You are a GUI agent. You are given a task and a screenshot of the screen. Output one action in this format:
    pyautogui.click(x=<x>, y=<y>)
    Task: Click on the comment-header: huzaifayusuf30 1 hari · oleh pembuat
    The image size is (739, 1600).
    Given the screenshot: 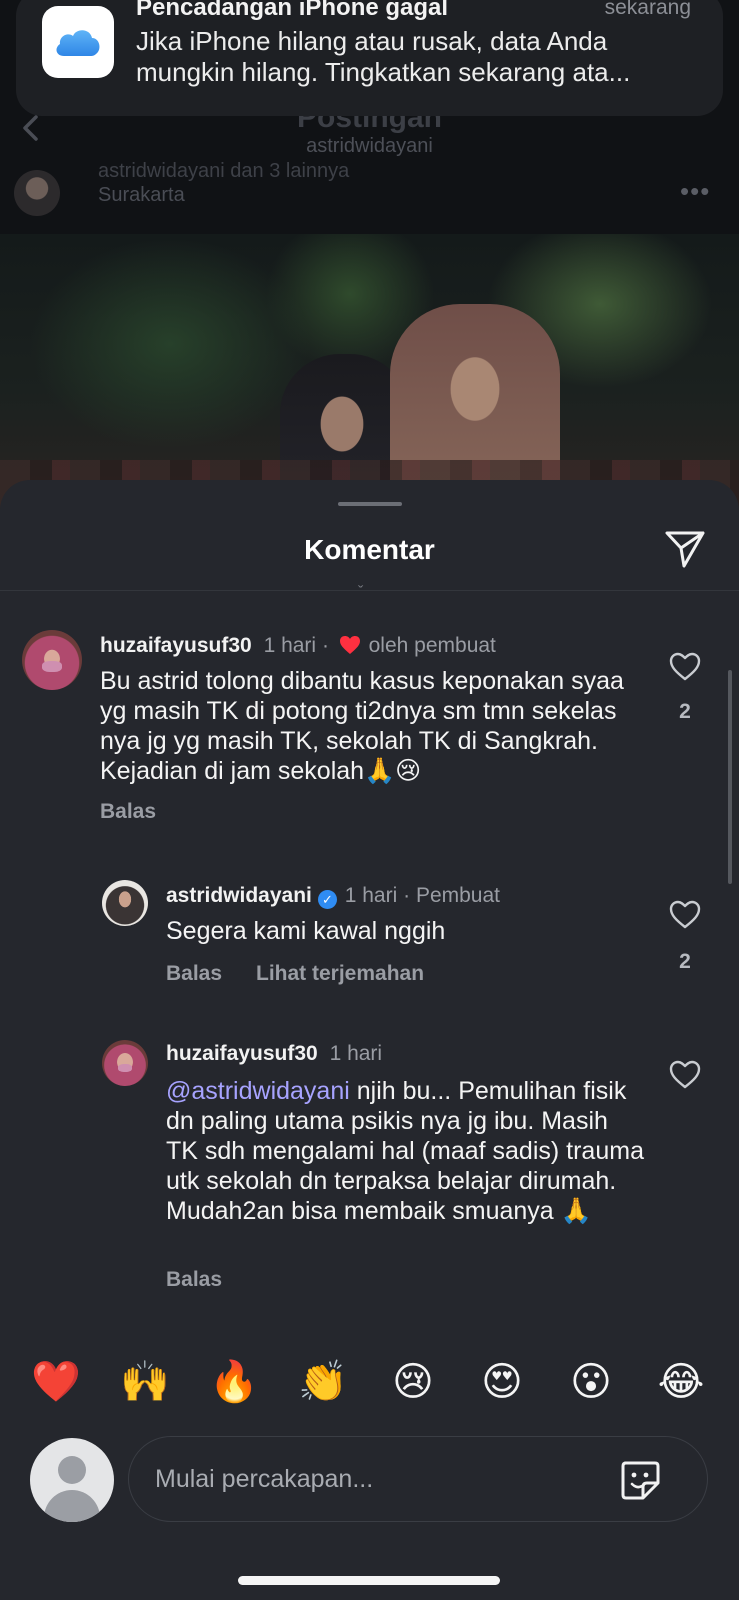 What is the action you would take?
    pyautogui.click(x=298, y=646)
    